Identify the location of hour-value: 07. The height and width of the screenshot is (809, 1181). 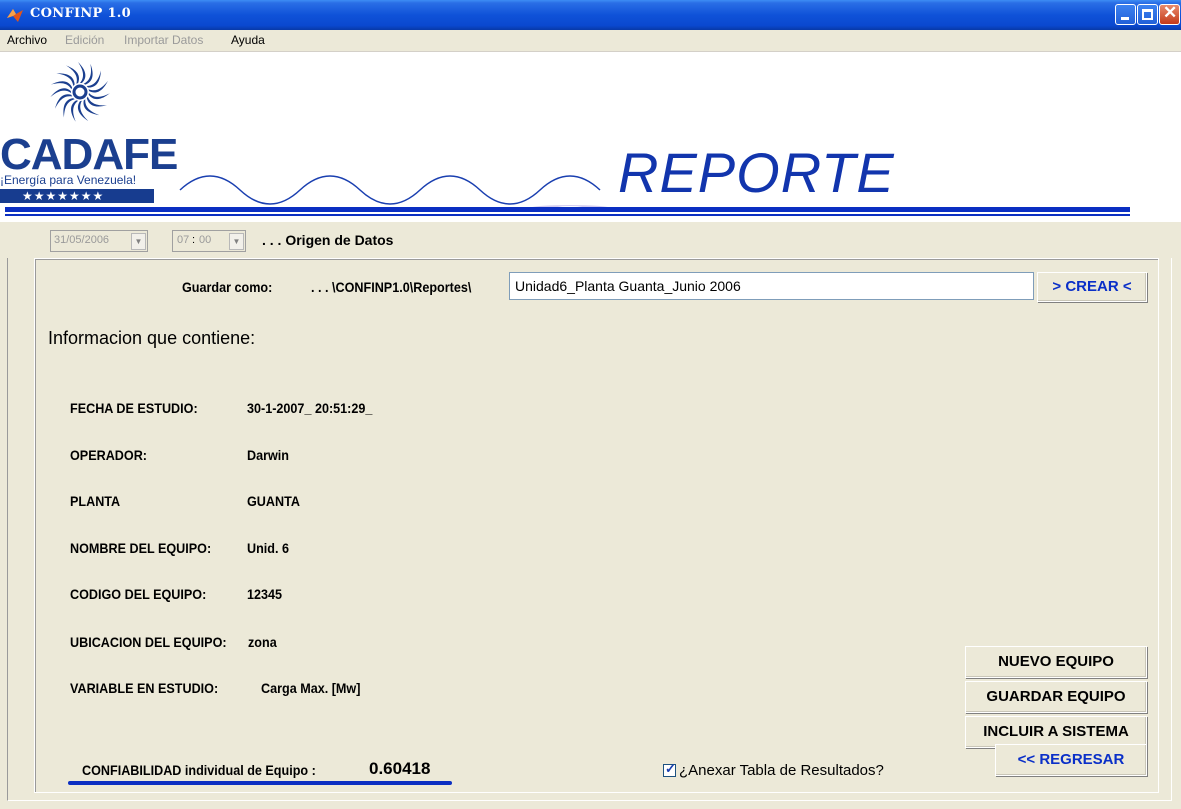
(183, 240).